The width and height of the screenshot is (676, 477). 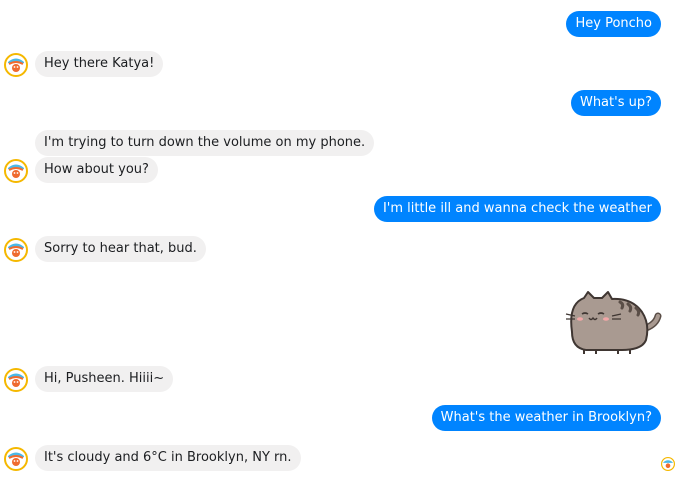 What do you see at coordinates (668, 464) in the screenshot?
I see `poncho-read-receipt-icon` at bounding box center [668, 464].